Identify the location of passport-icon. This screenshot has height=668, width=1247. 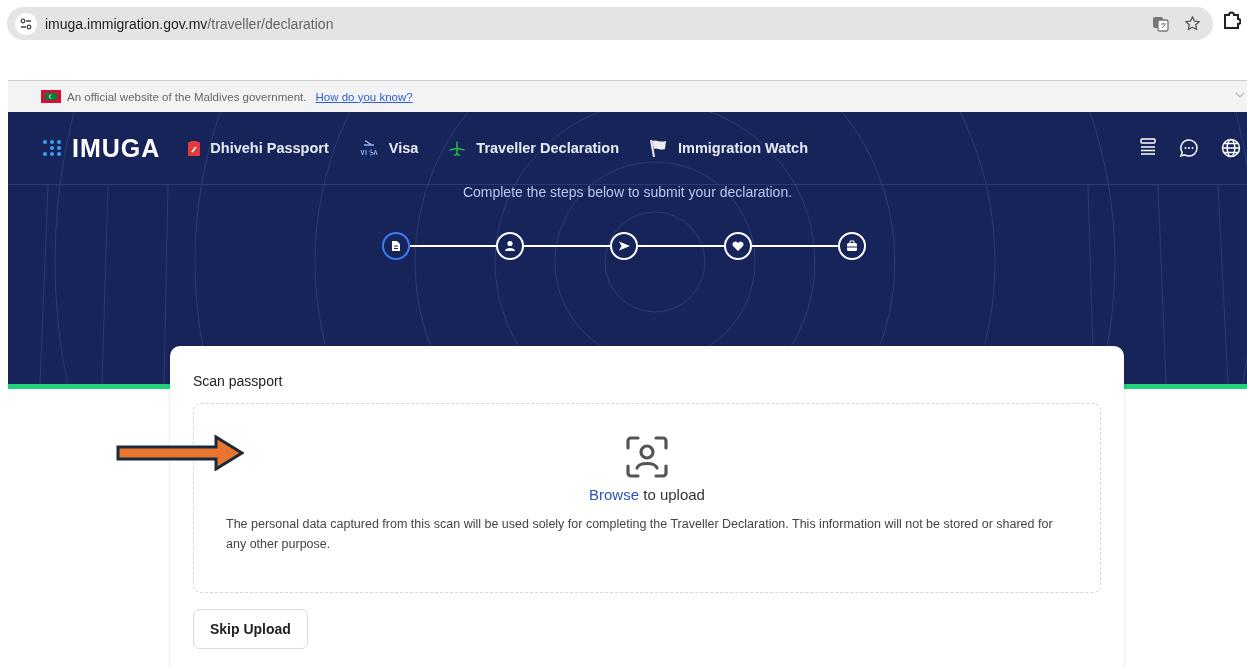
(194, 148).